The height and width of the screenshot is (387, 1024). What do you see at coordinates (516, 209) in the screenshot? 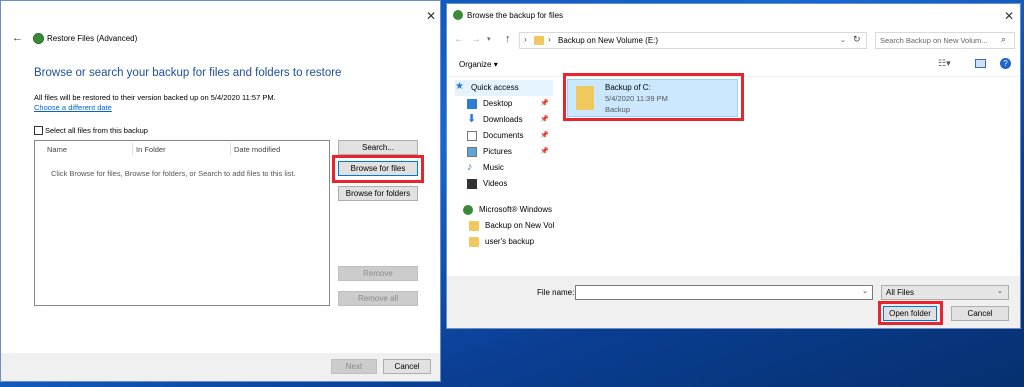
I see `nav-label: Microsoft® Windows` at bounding box center [516, 209].